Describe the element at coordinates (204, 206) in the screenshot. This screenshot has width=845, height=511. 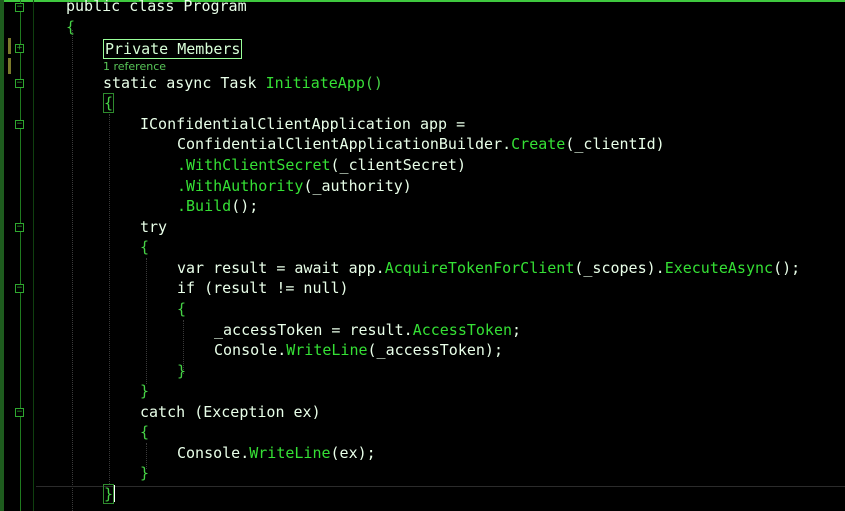
I see `build-fn: .Build` at that location.